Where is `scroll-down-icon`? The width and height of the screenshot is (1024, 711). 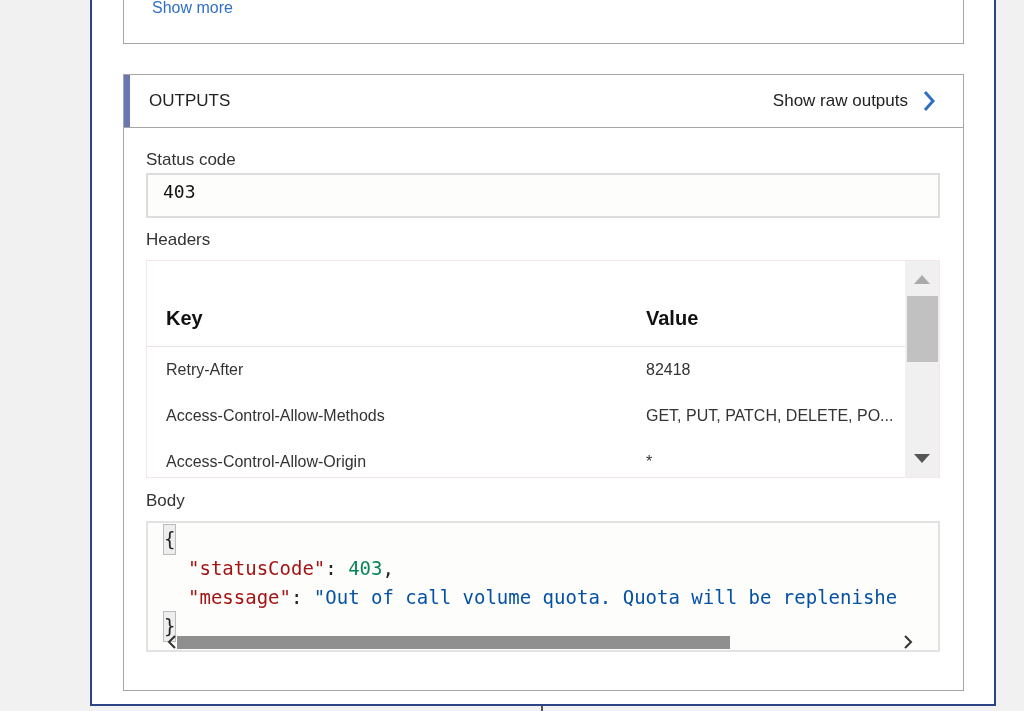 scroll-down-icon is located at coordinates (922, 458).